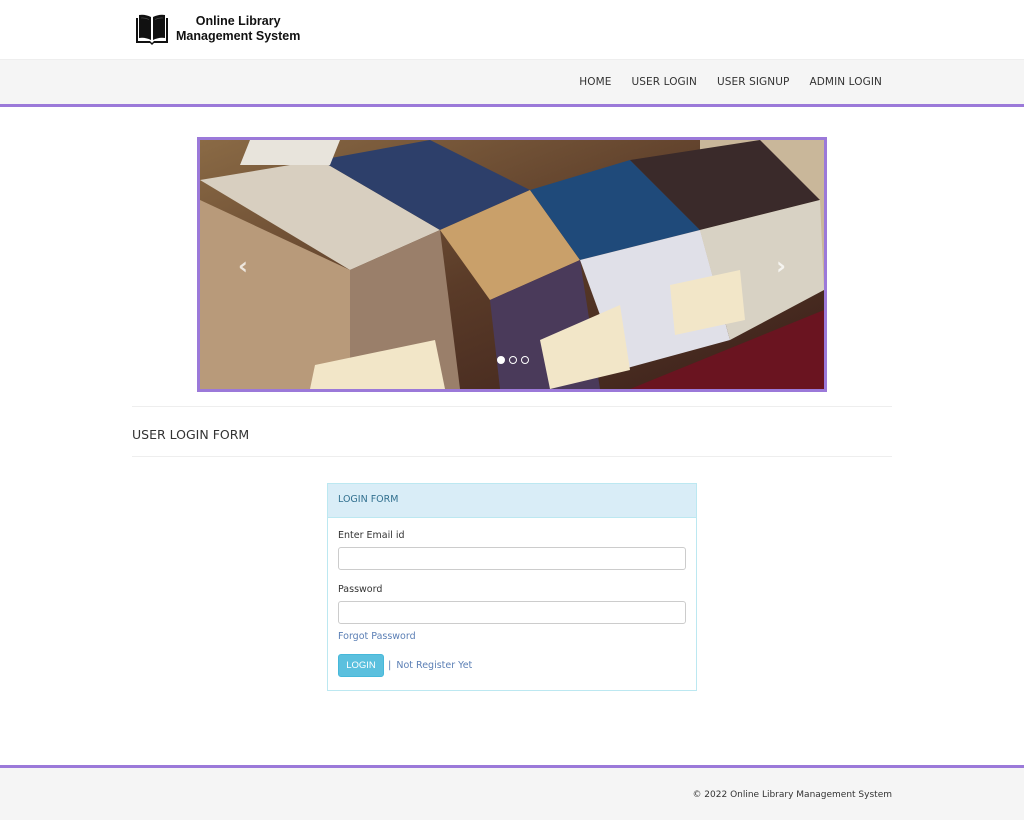 Image resolution: width=1024 pixels, height=820 pixels. I want to click on nav-home: HOME, so click(595, 82).